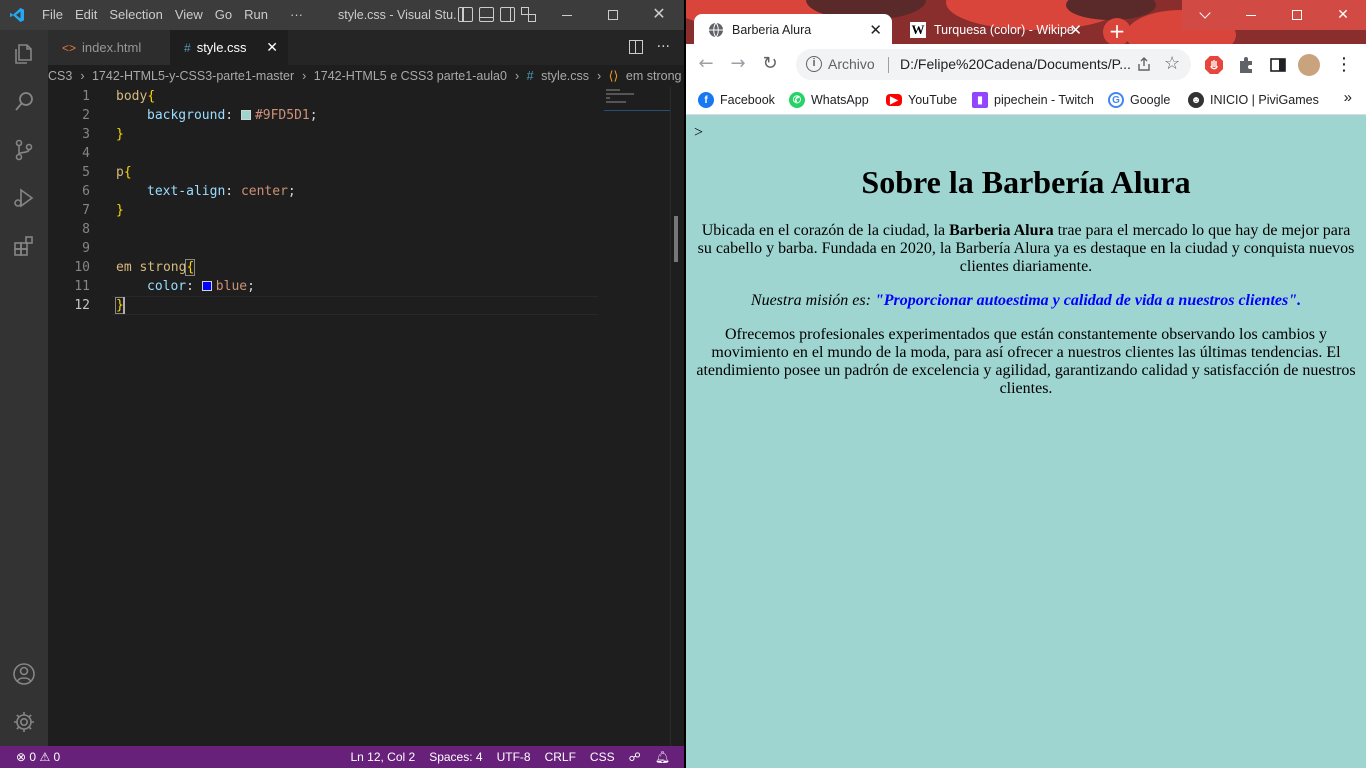  Describe the element at coordinates (812, 300) in the screenshot. I see `text: Nuestra misión es:` at that location.